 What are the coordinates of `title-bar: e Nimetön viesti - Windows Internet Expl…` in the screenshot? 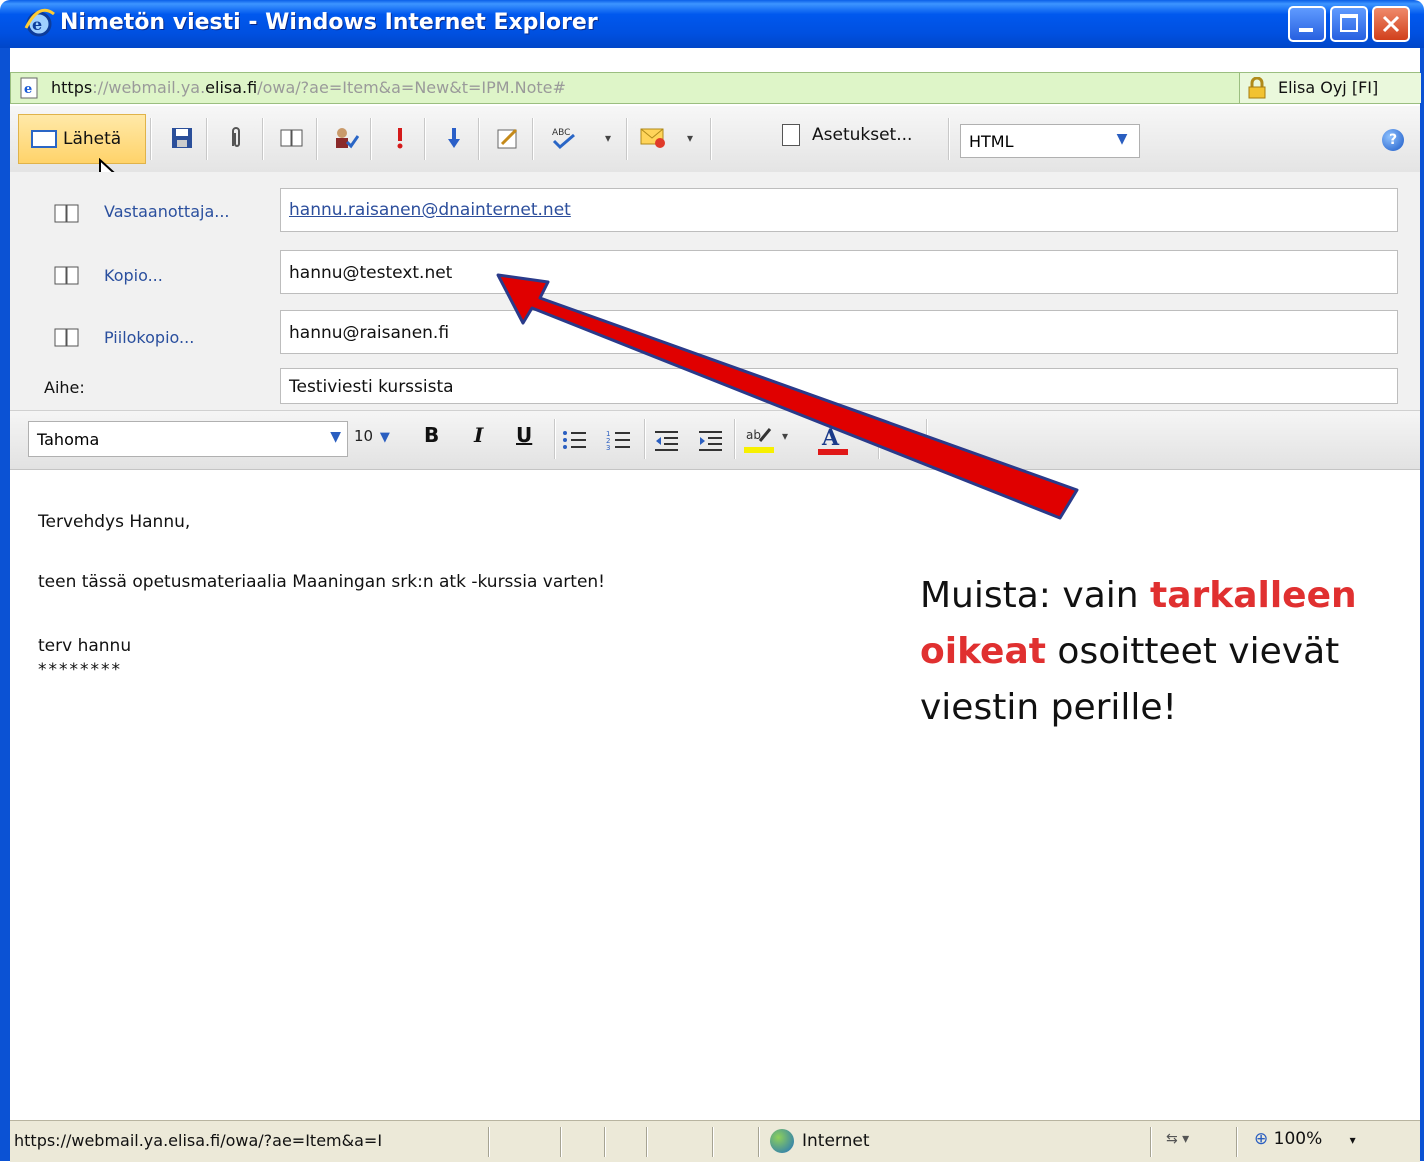 It's located at (712, 24).